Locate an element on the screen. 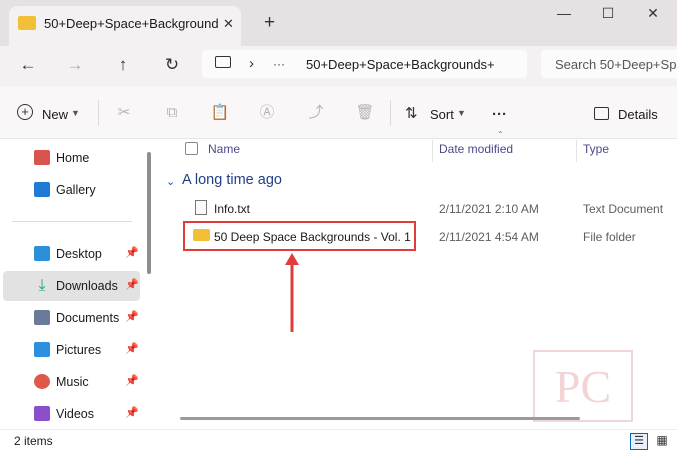 The image size is (677, 454). annotation-arrow is located at coordinates (292, 292).